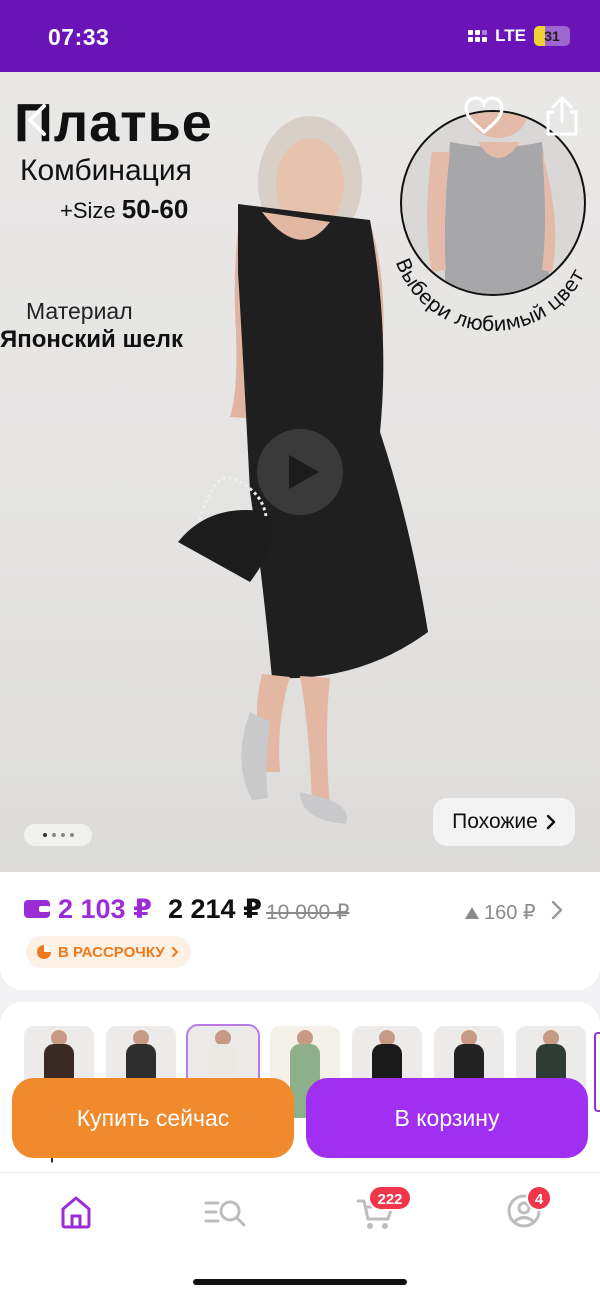  What do you see at coordinates (510, 35) in the screenshot?
I see `network-type: LTE` at bounding box center [510, 35].